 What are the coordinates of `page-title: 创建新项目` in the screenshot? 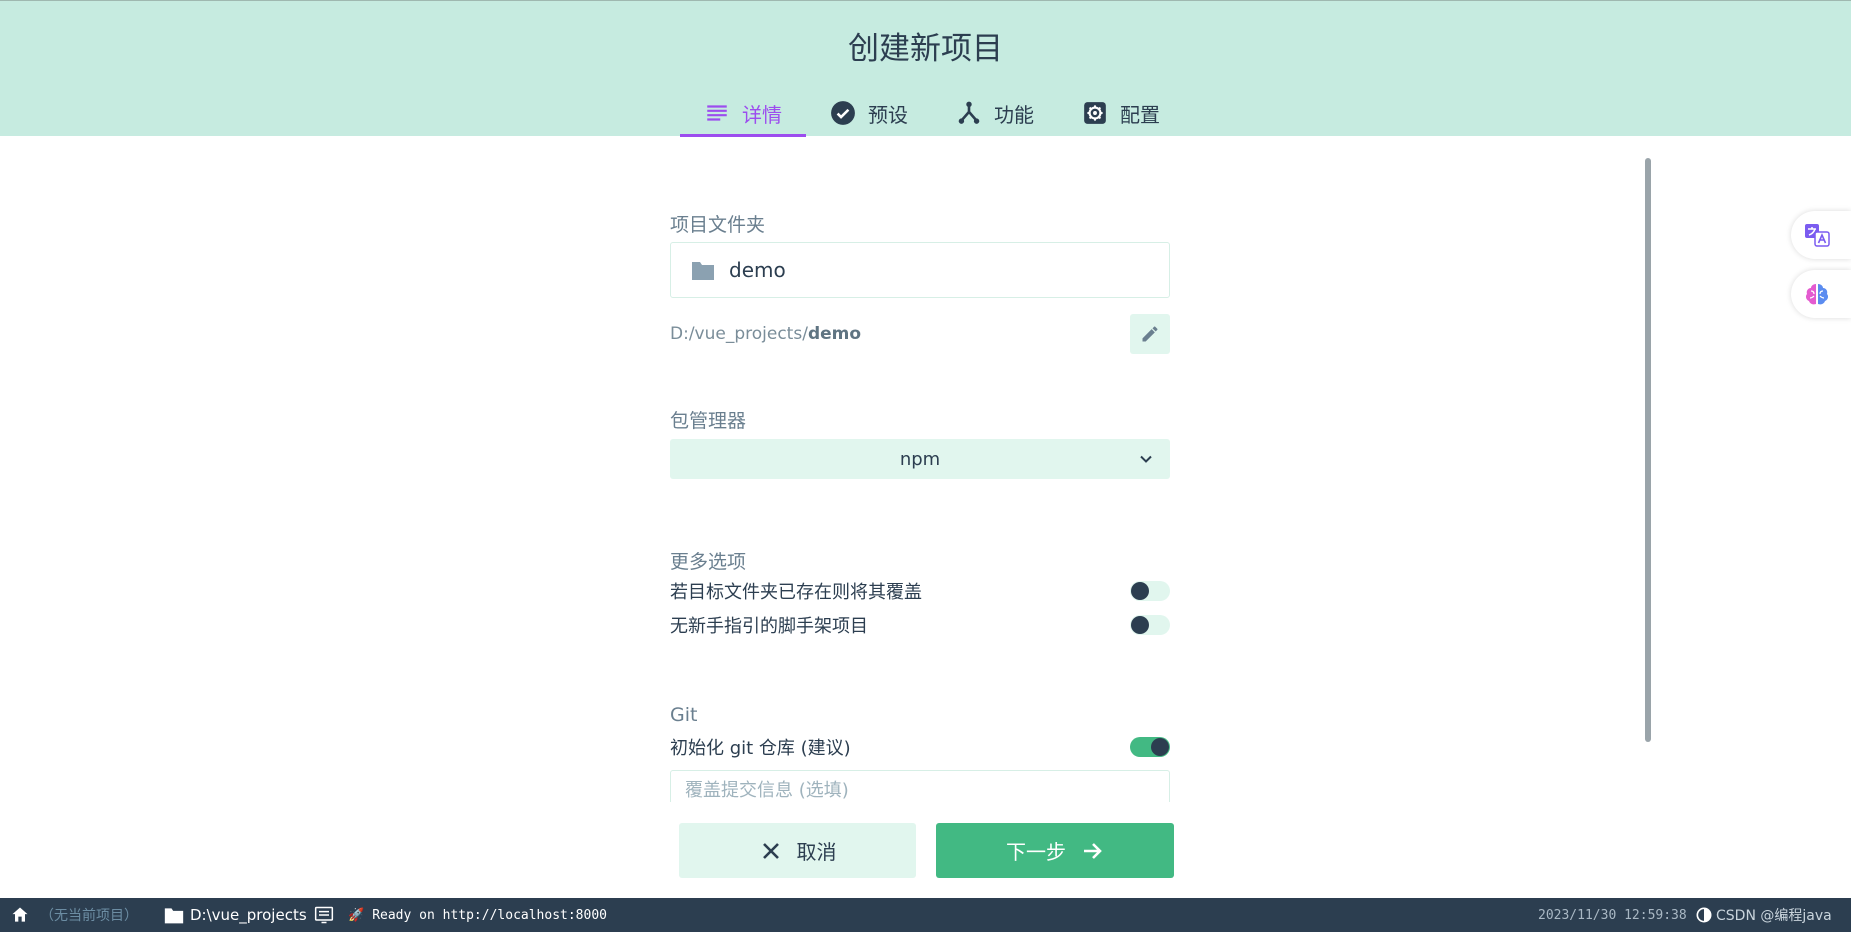 It's located at (925, 49).